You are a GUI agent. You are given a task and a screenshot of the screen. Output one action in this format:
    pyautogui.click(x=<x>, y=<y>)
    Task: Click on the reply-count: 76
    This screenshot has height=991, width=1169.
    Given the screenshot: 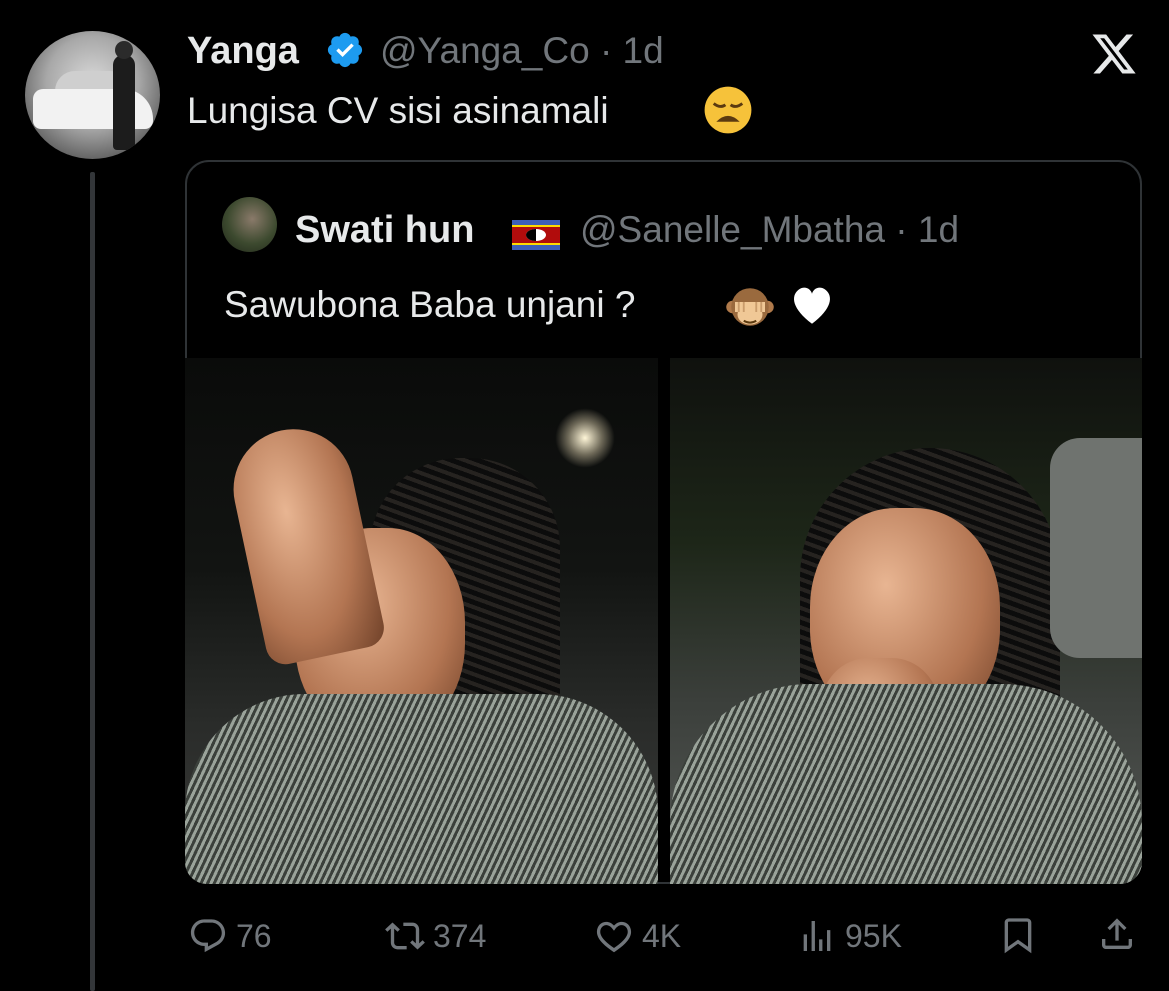 What is the action you would take?
    pyautogui.click(x=254, y=935)
    